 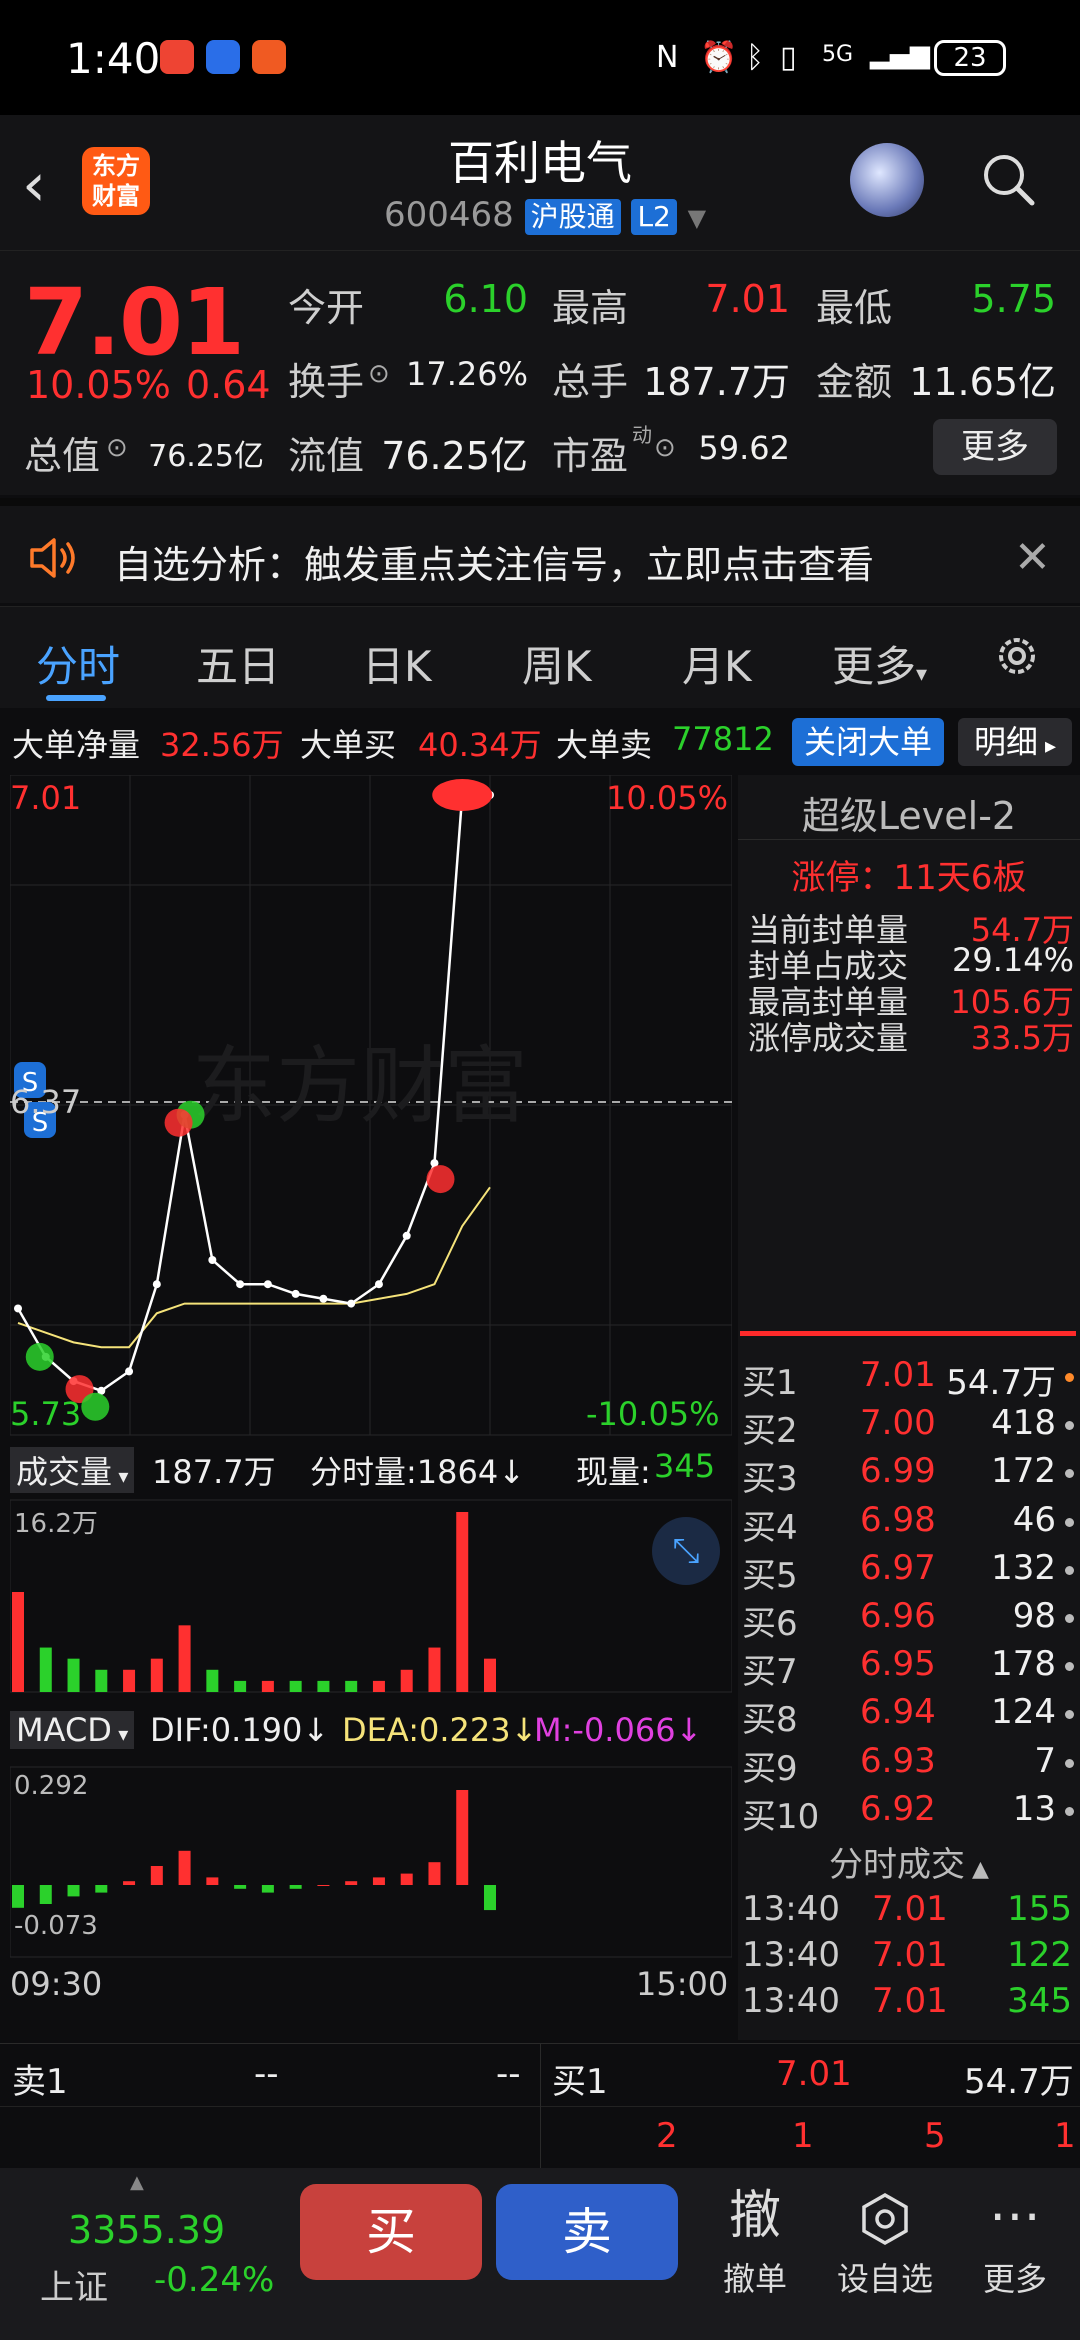 What do you see at coordinates (770, 1720) in the screenshot?
I see `bid-level-label: 买8` at bounding box center [770, 1720].